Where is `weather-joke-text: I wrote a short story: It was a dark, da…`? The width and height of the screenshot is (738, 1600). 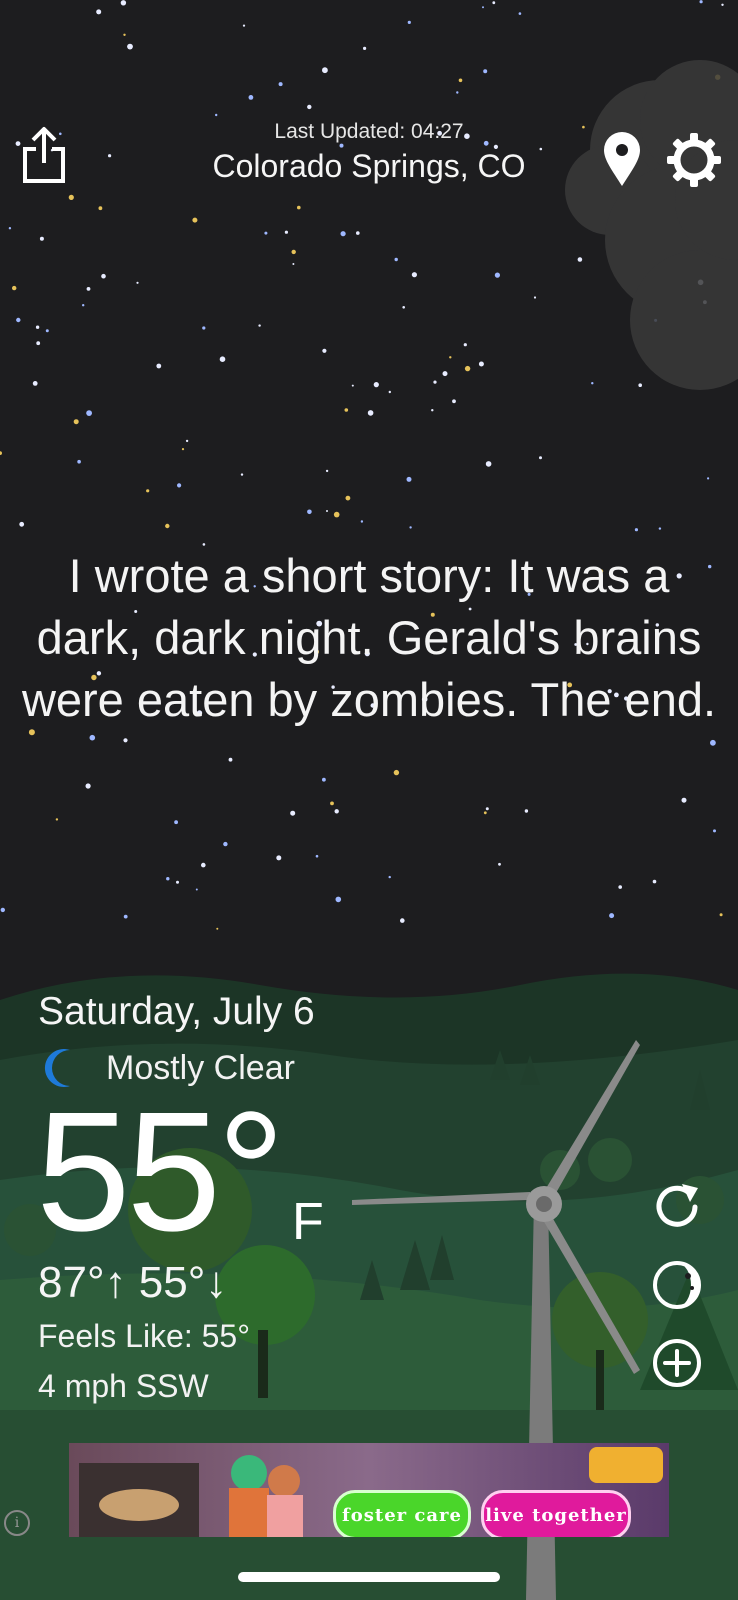
weather-joke-text: I wrote a short story: It was a dark, da… is located at coordinates (369, 637).